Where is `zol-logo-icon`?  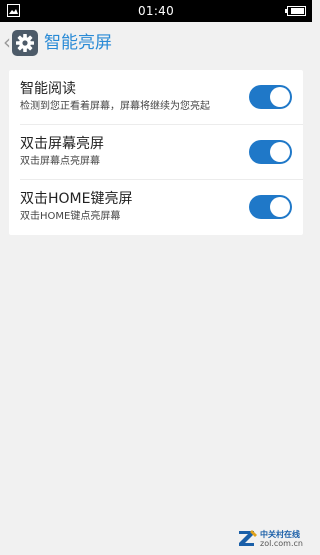 zol-logo-icon is located at coordinates (248, 538).